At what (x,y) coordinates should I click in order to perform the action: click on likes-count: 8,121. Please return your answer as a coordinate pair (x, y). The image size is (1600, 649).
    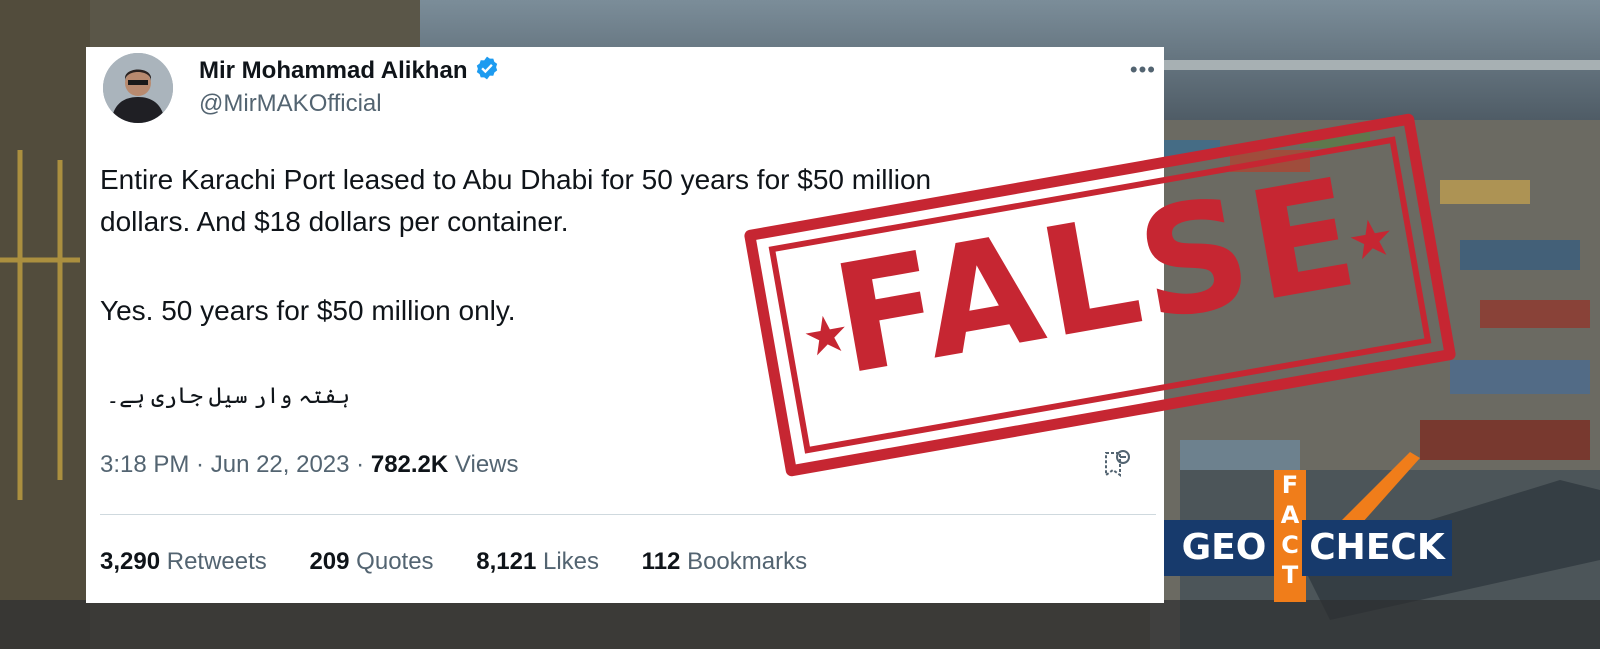
    Looking at the image, I should click on (506, 561).